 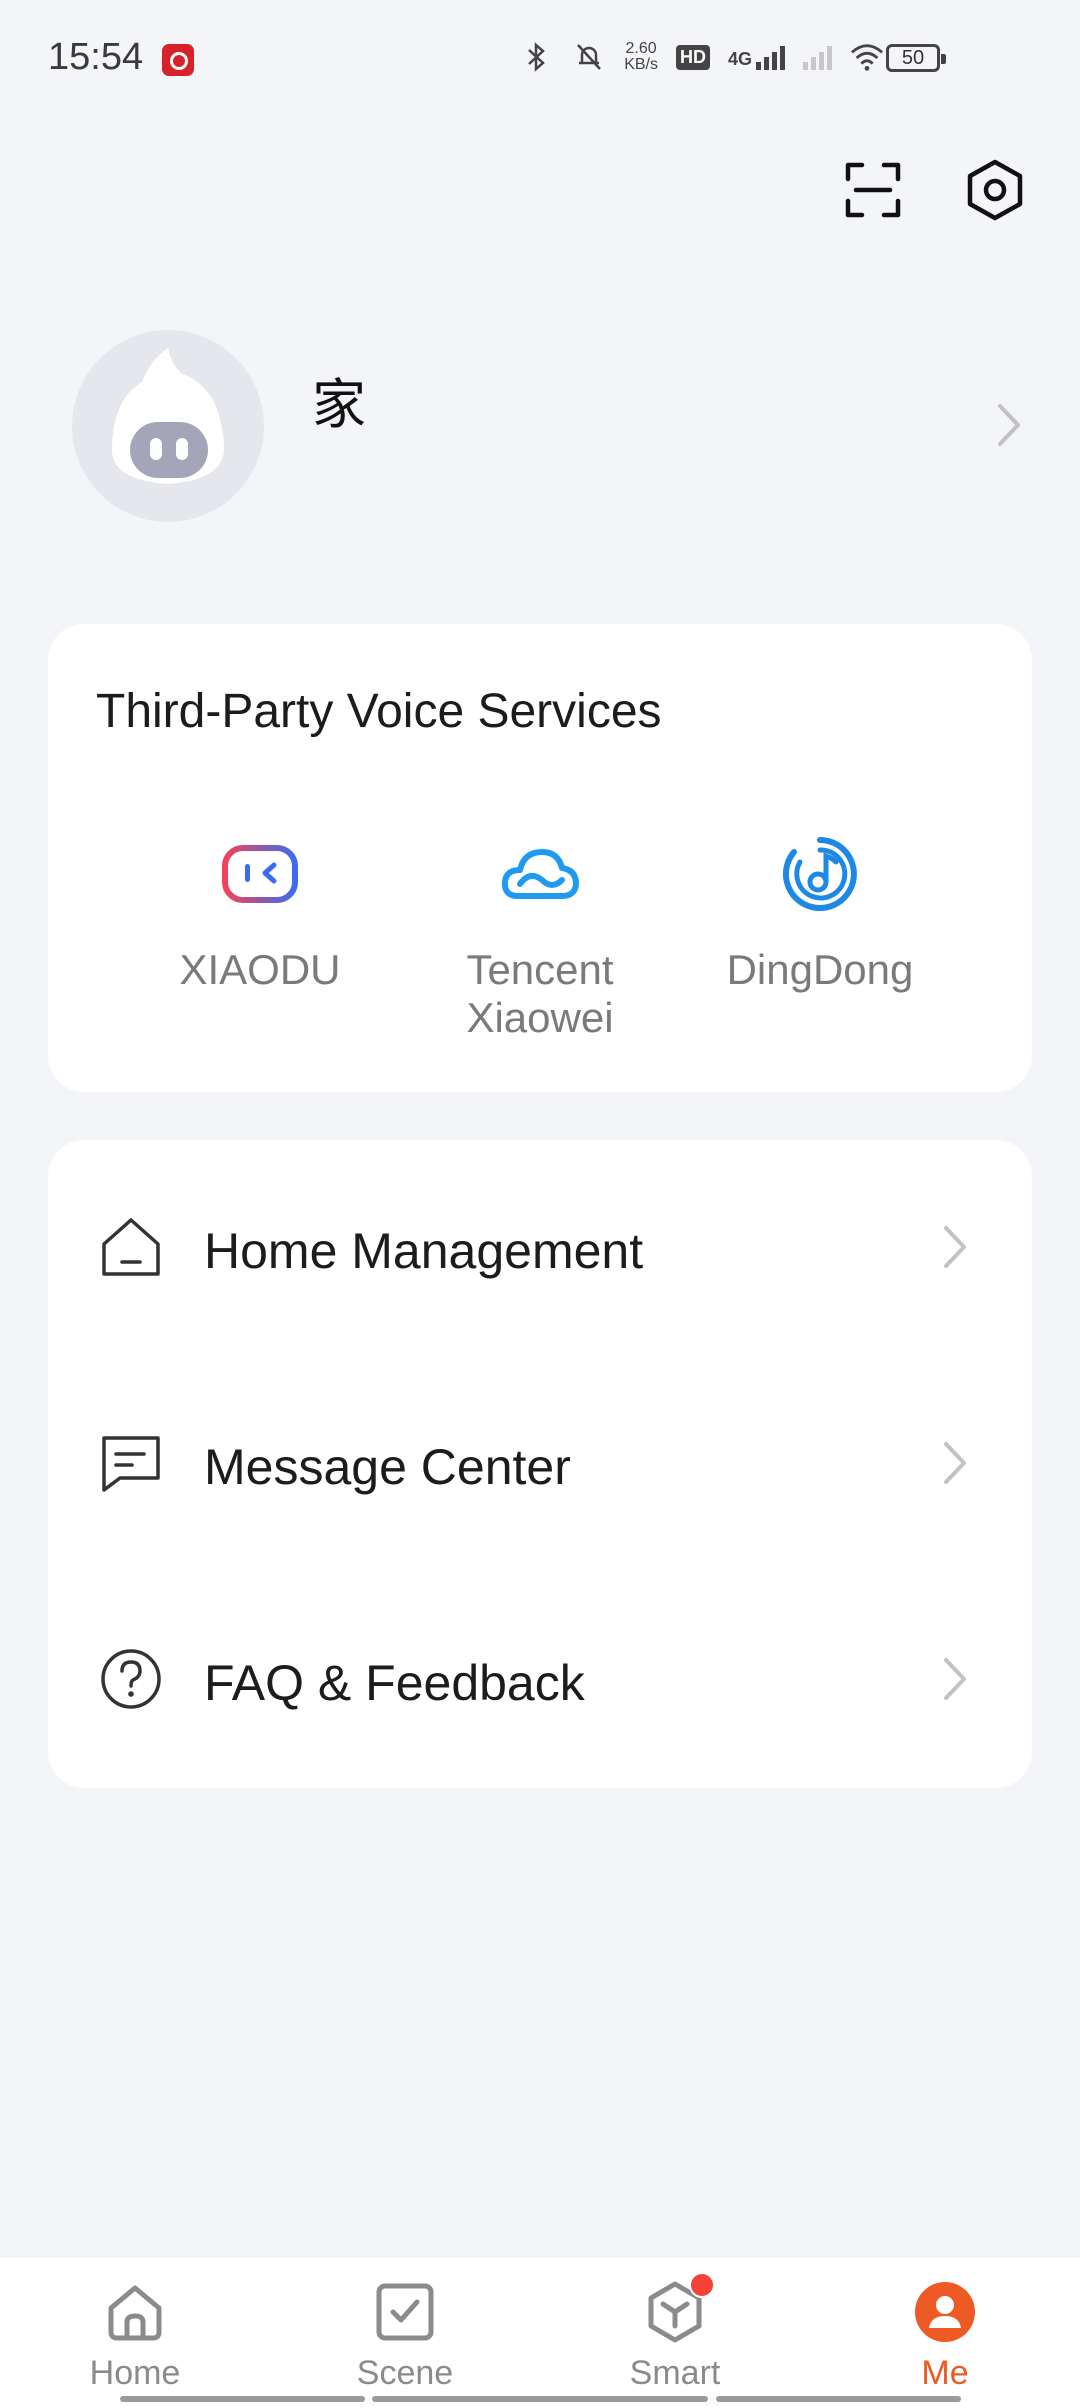 What do you see at coordinates (540, 874) in the screenshot?
I see `cloud-icon` at bounding box center [540, 874].